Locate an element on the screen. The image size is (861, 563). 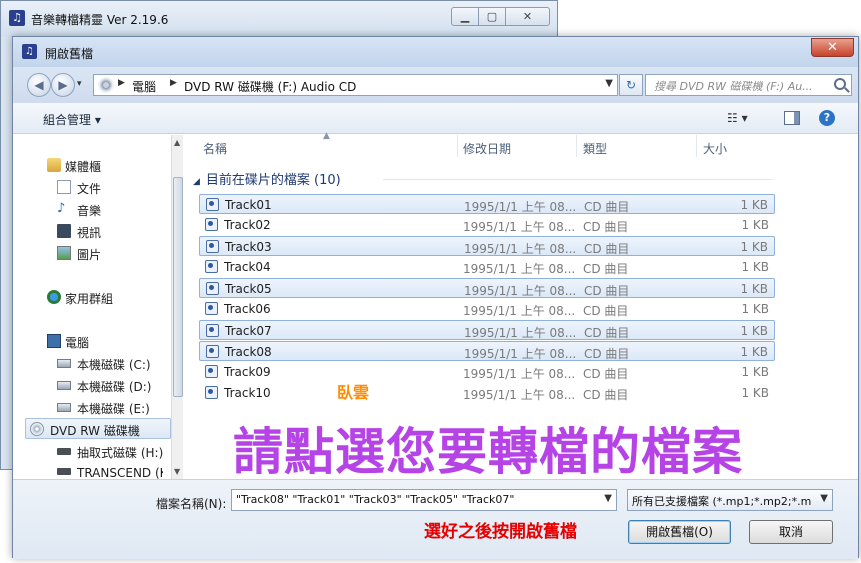
nav-item-drive-c: 本機磁碟 (C:) is located at coordinates (88, 363).